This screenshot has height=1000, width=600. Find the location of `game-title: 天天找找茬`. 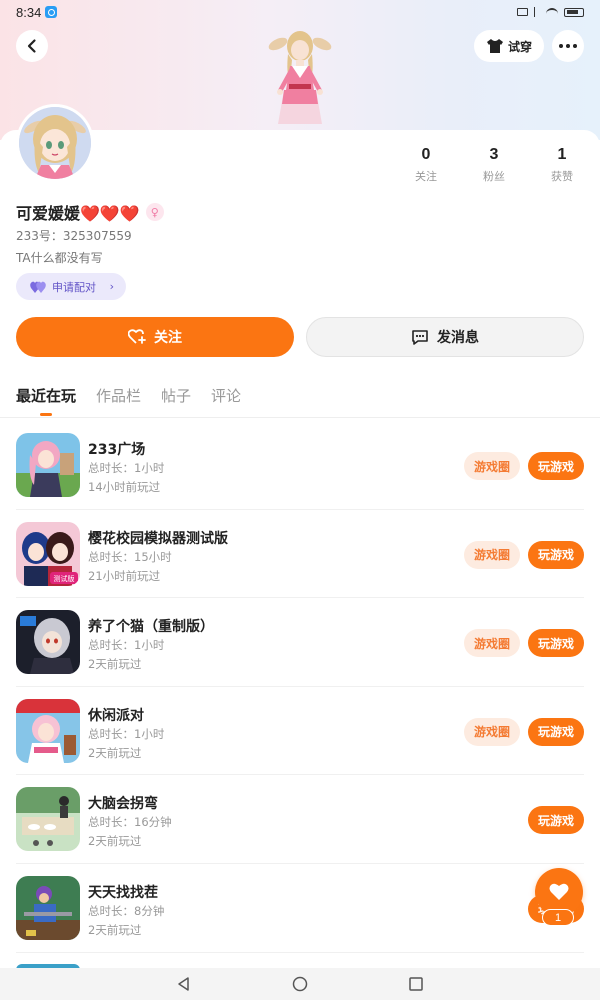

game-title: 天天找找茬 is located at coordinates (123, 892).